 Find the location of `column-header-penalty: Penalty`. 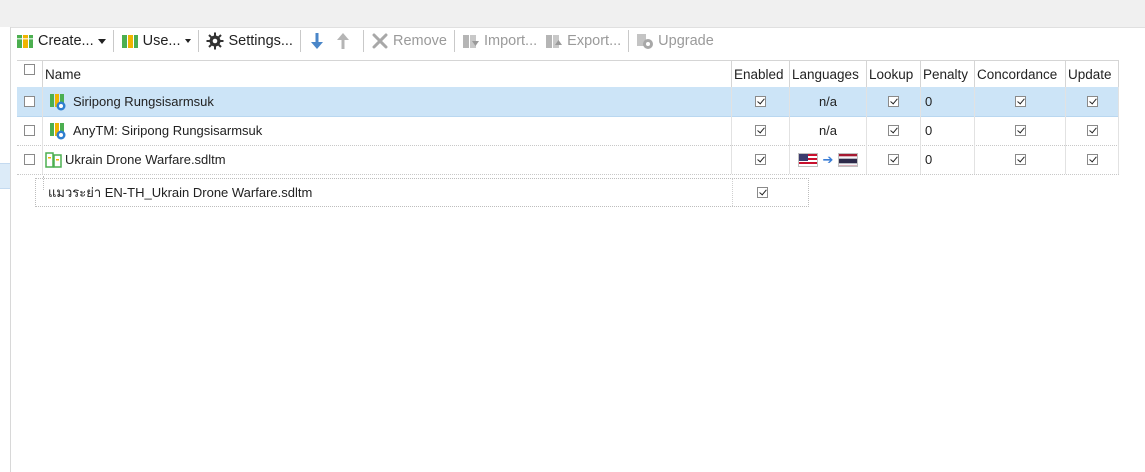

column-header-penalty: Penalty is located at coordinates (948, 74).